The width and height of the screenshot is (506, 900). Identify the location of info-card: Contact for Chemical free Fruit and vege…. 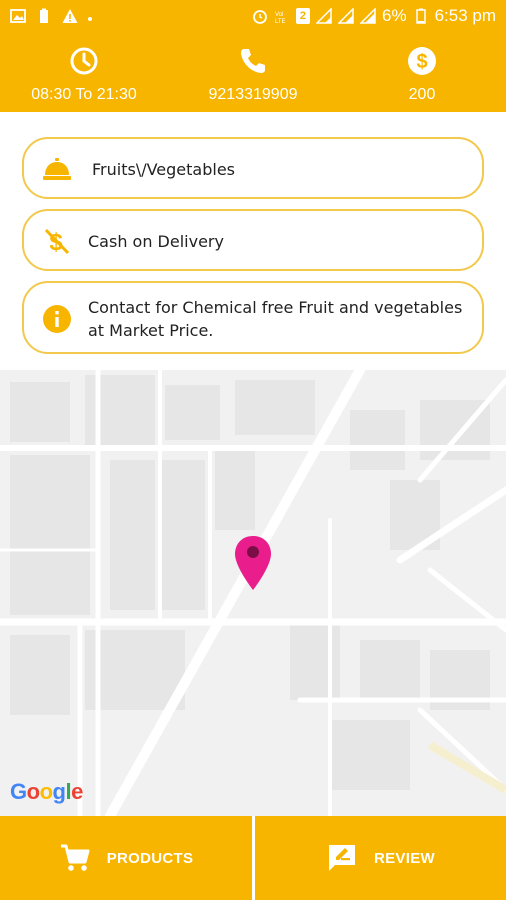
(253, 317).